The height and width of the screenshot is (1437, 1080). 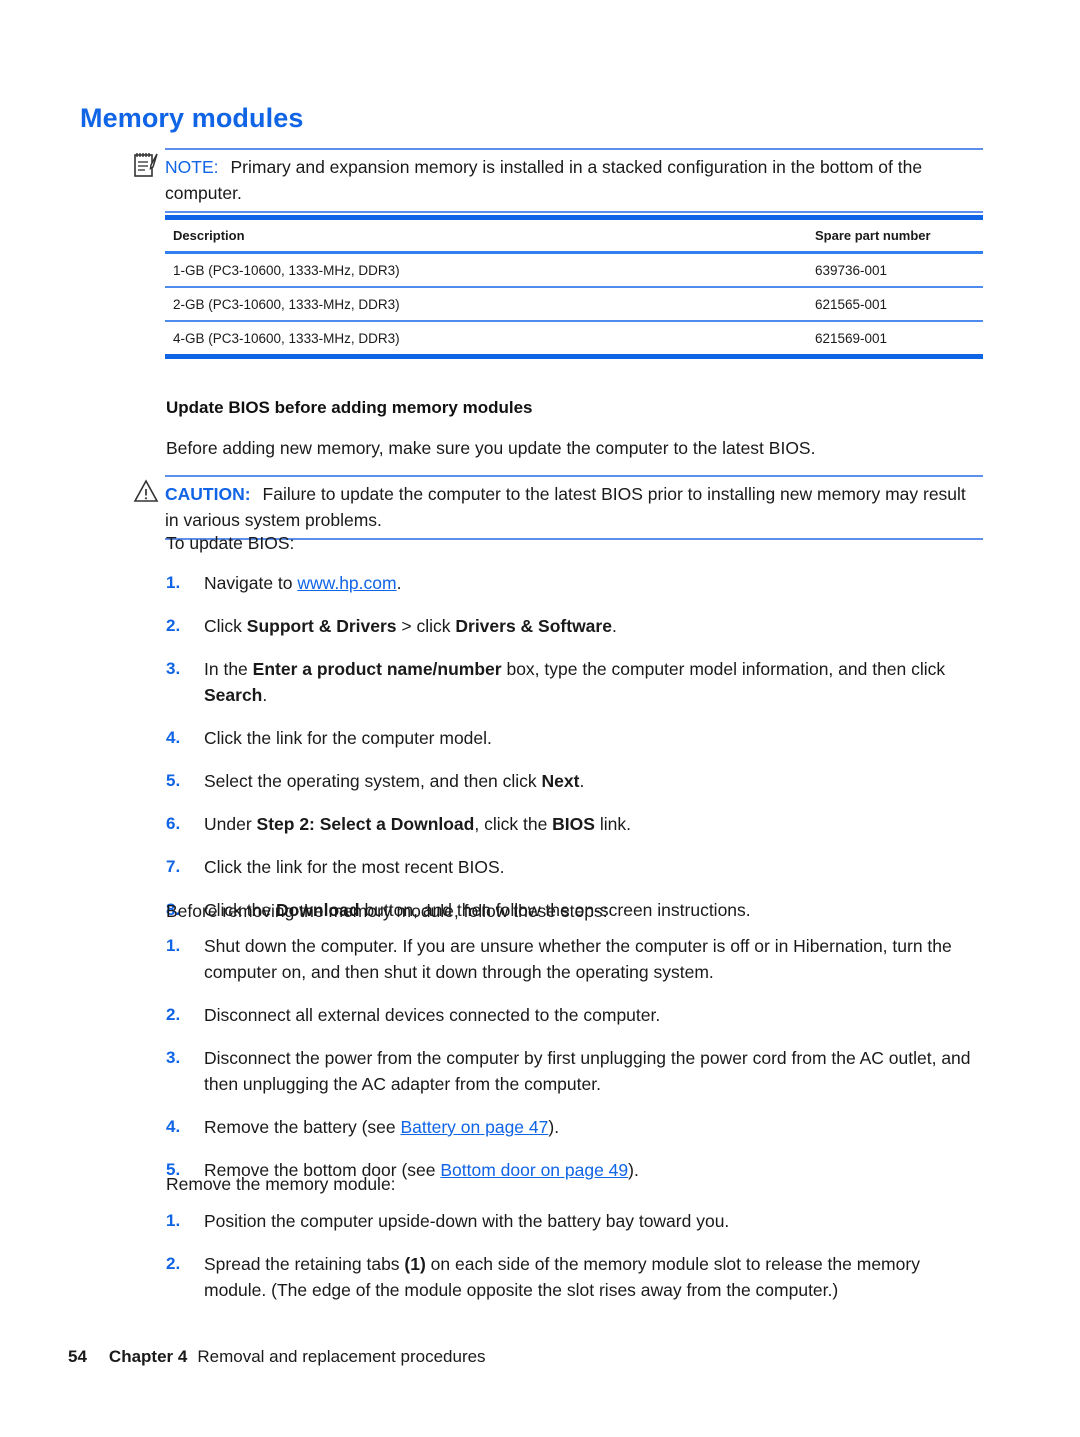 I want to click on list-item-number: 6., so click(x=173, y=823).